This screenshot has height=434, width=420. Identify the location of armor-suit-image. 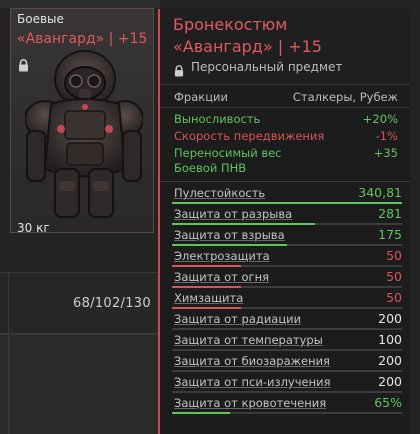
(84, 136).